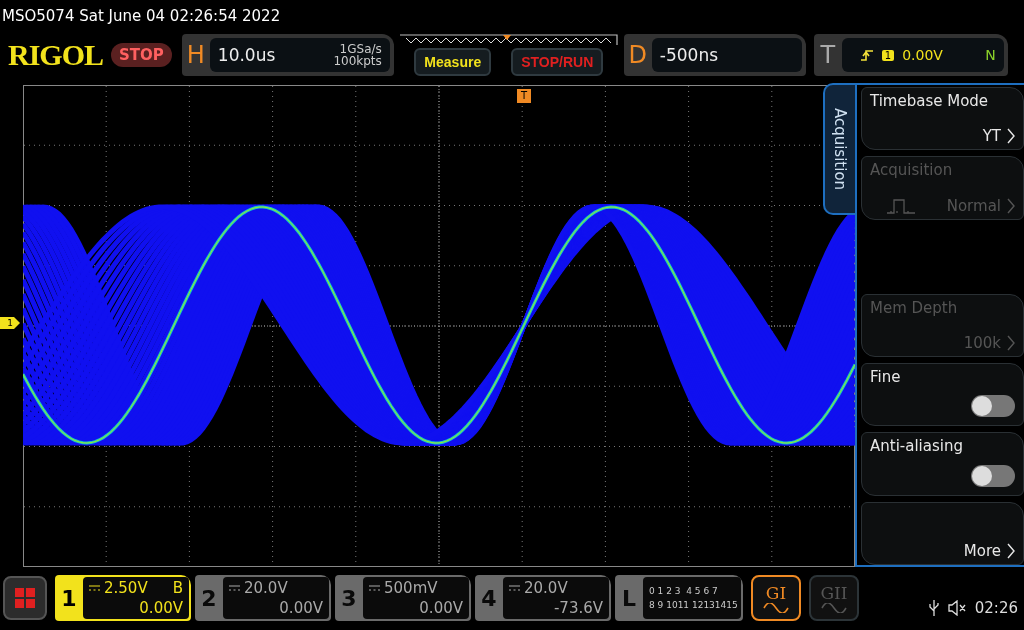 The height and width of the screenshot is (630, 1024). I want to click on toggle-menu-item: Fine, so click(942, 395).